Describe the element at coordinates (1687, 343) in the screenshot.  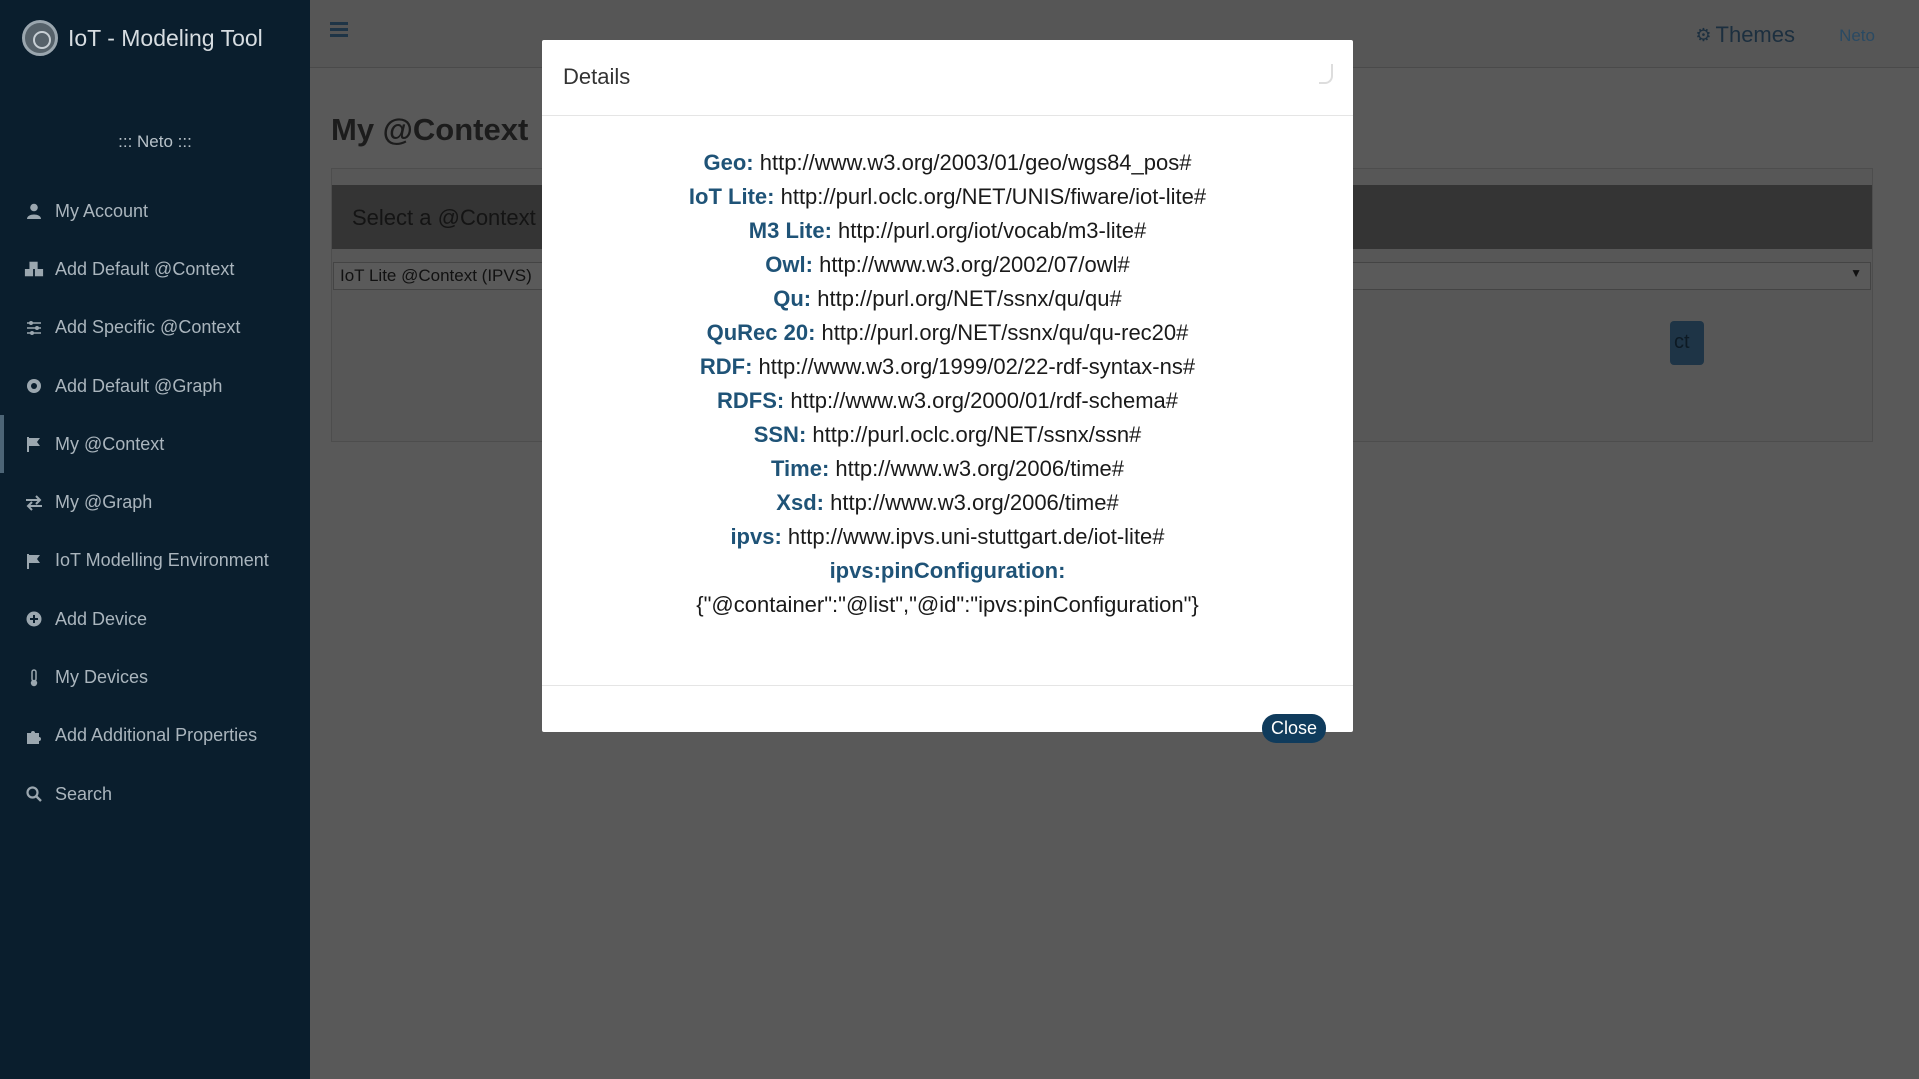
I see `select-context-button: ct` at that location.